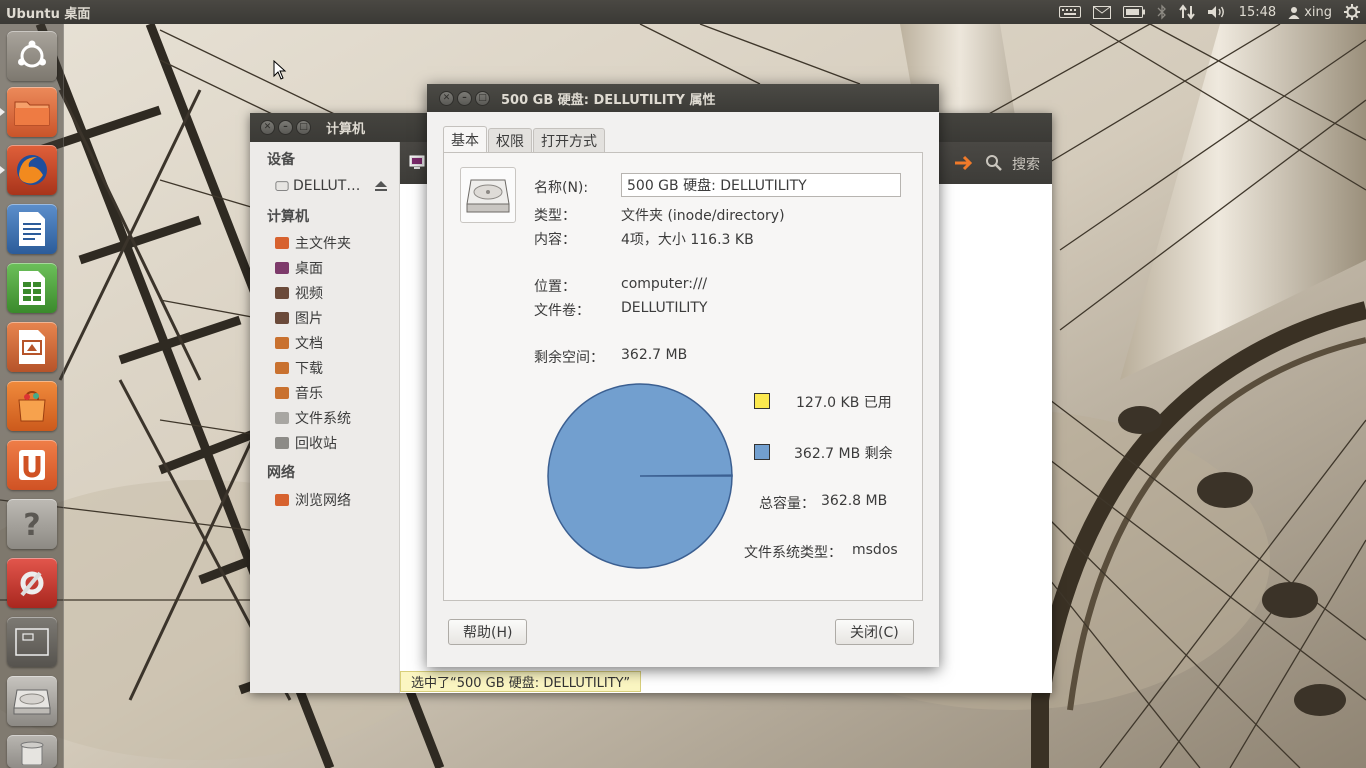 This screenshot has height=768, width=1366. What do you see at coordinates (32, 583) in the screenshot?
I see `system-settings-icon` at bounding box center [32, 583].